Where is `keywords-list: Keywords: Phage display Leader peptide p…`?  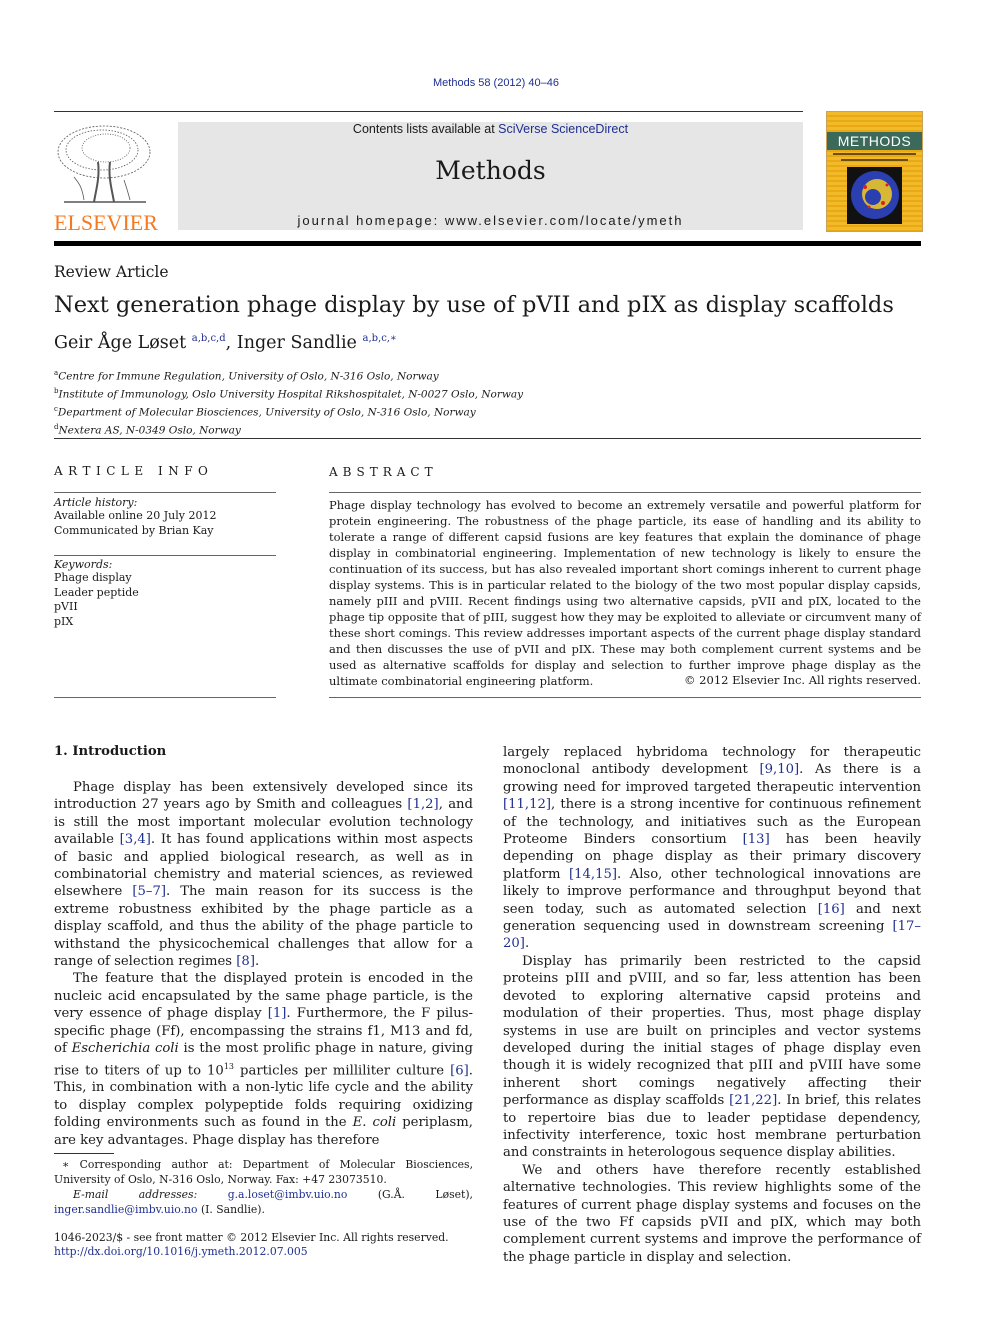
keywords-list: Keywords: Phage display Leader peptide p… is located at coordinates (165, 593).